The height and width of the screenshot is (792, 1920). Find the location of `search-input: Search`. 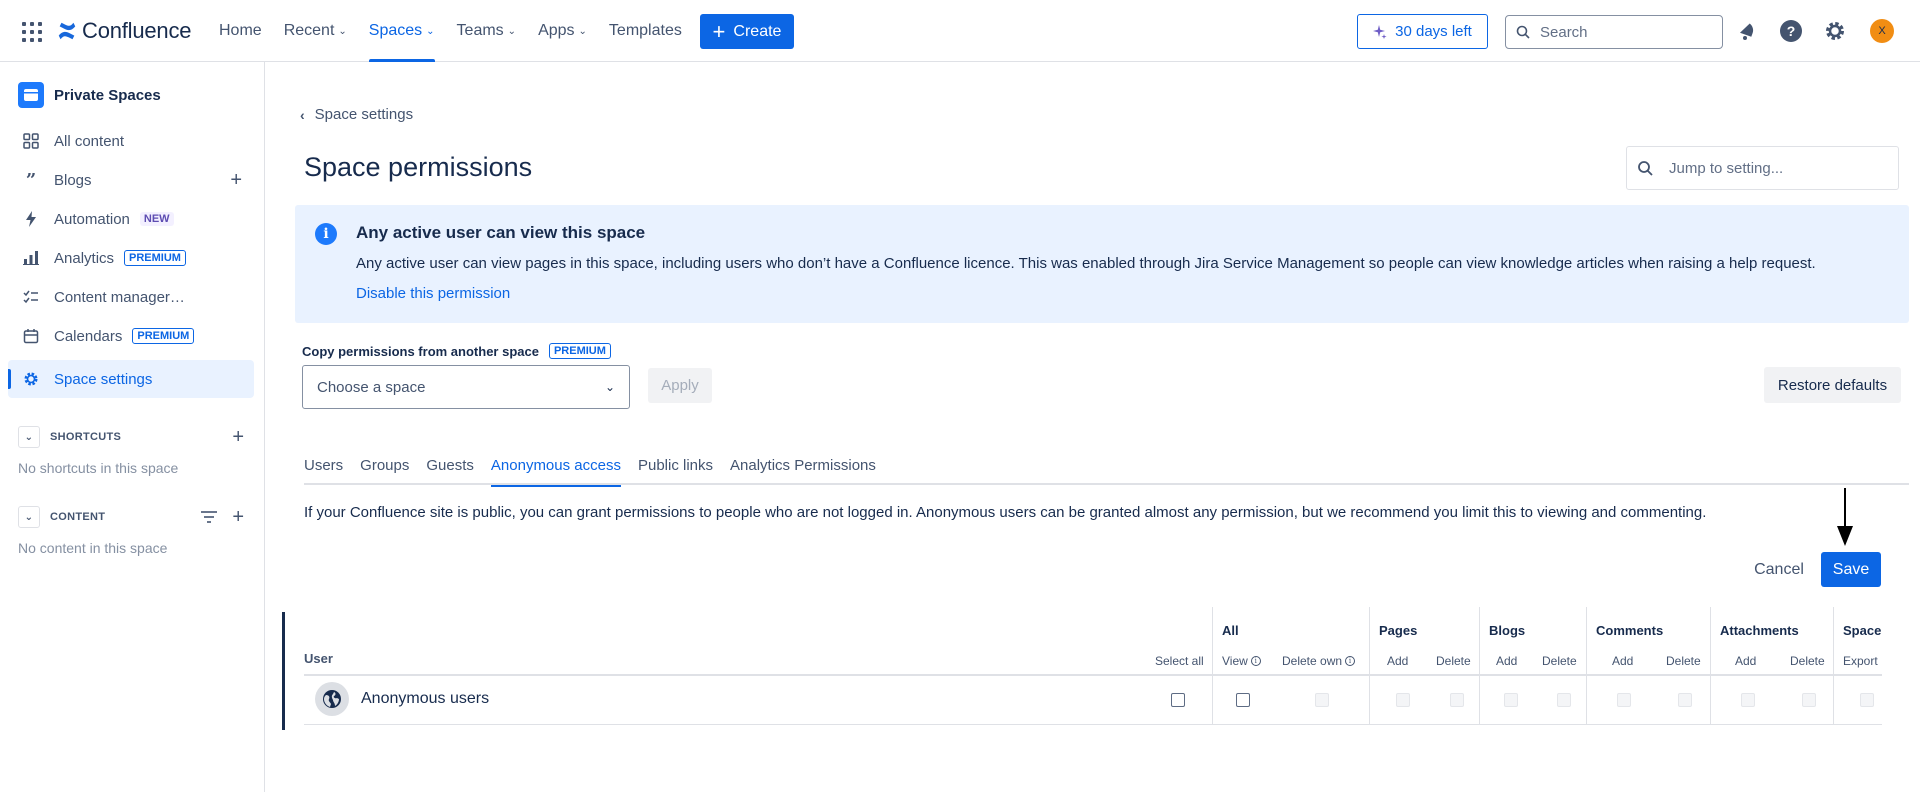

search-input: Search is located at coordinates (1614, 32).